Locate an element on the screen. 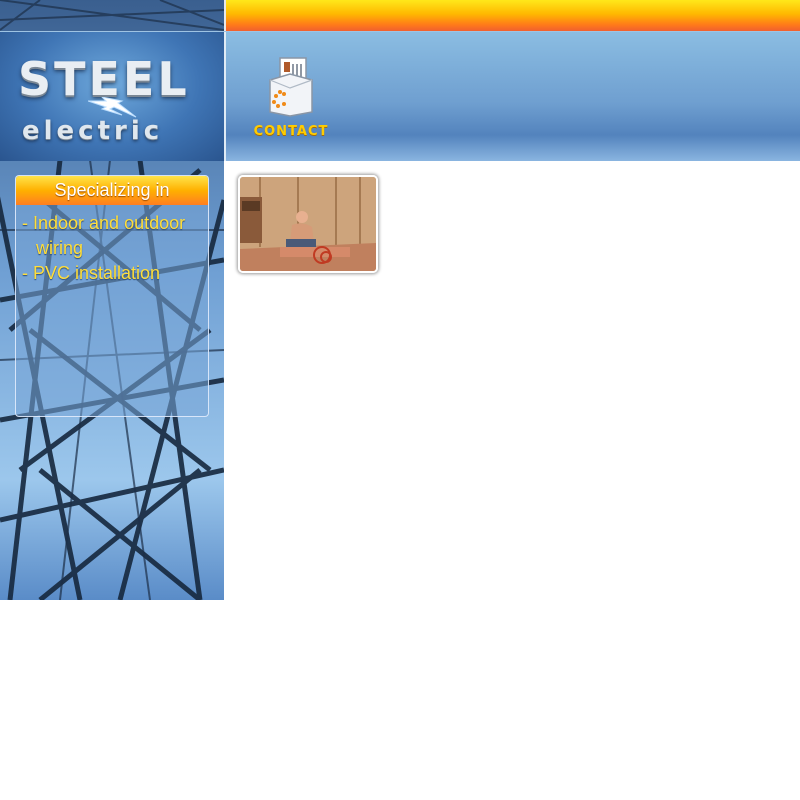  logo-text-electric: electric is located at coordinates (93, 131).